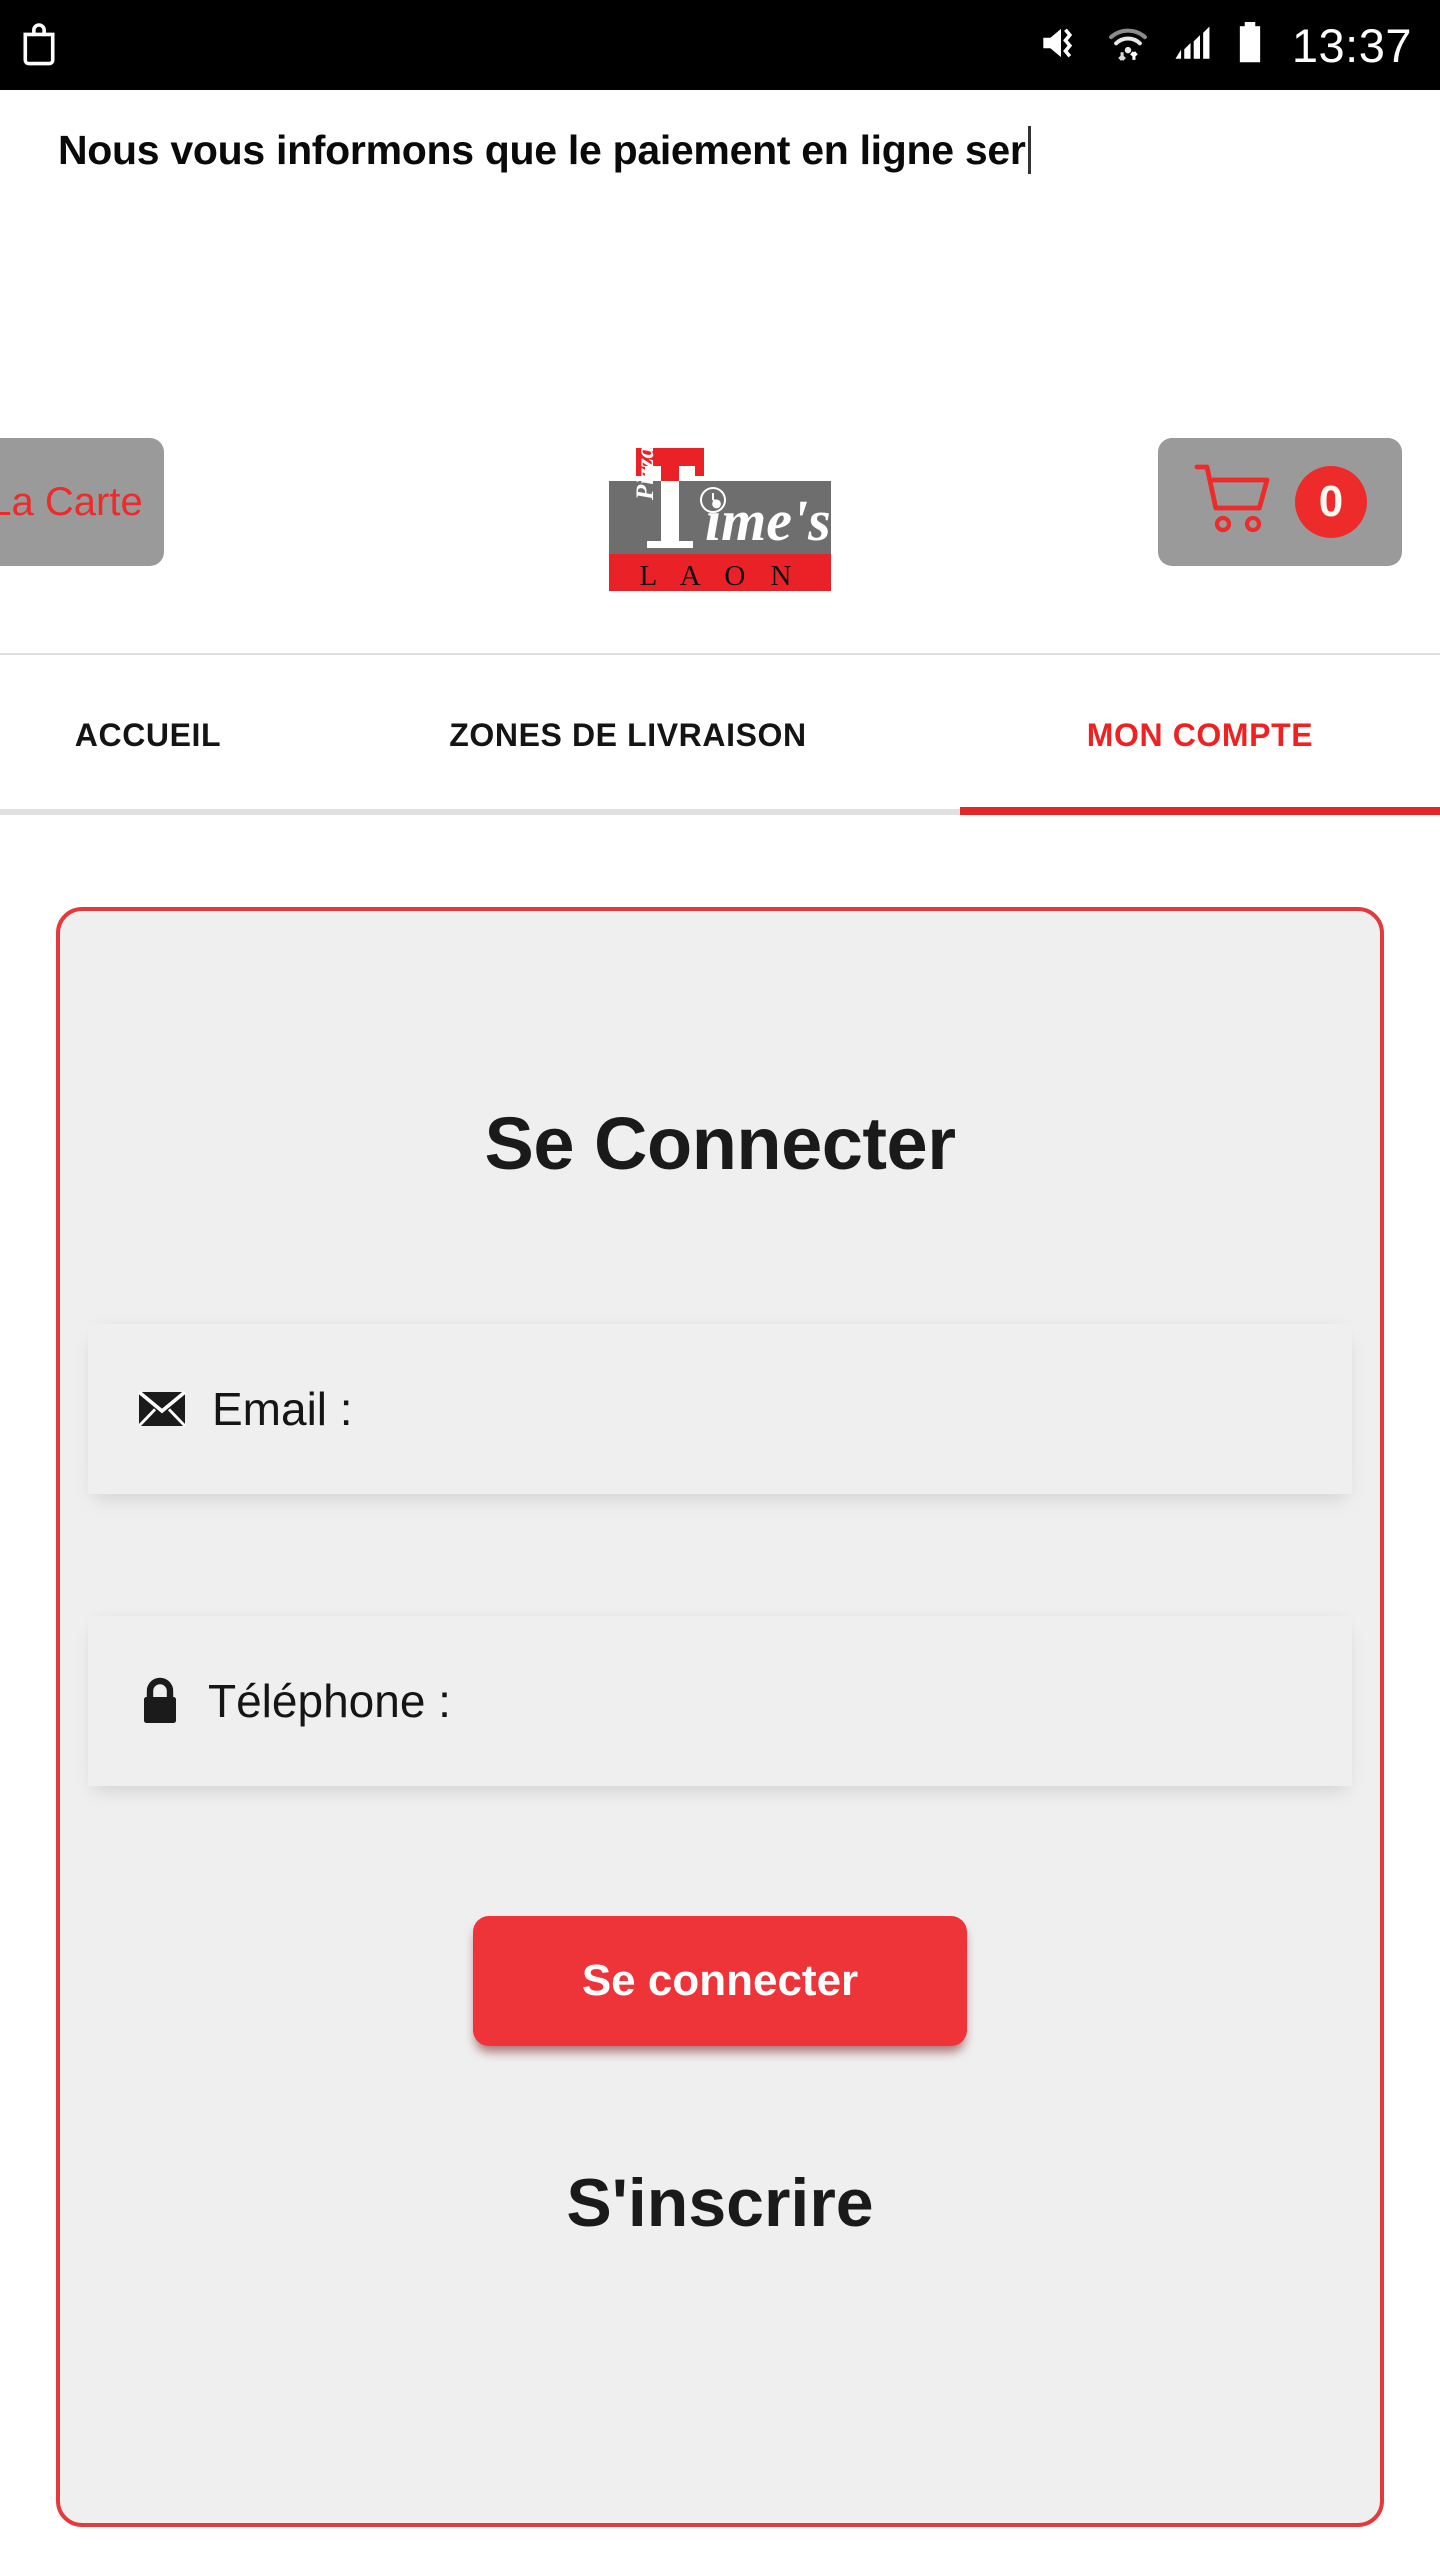  Describe the element at coordinates (162, 1409) in the screenshot. I see `envelope-icon` at that location.